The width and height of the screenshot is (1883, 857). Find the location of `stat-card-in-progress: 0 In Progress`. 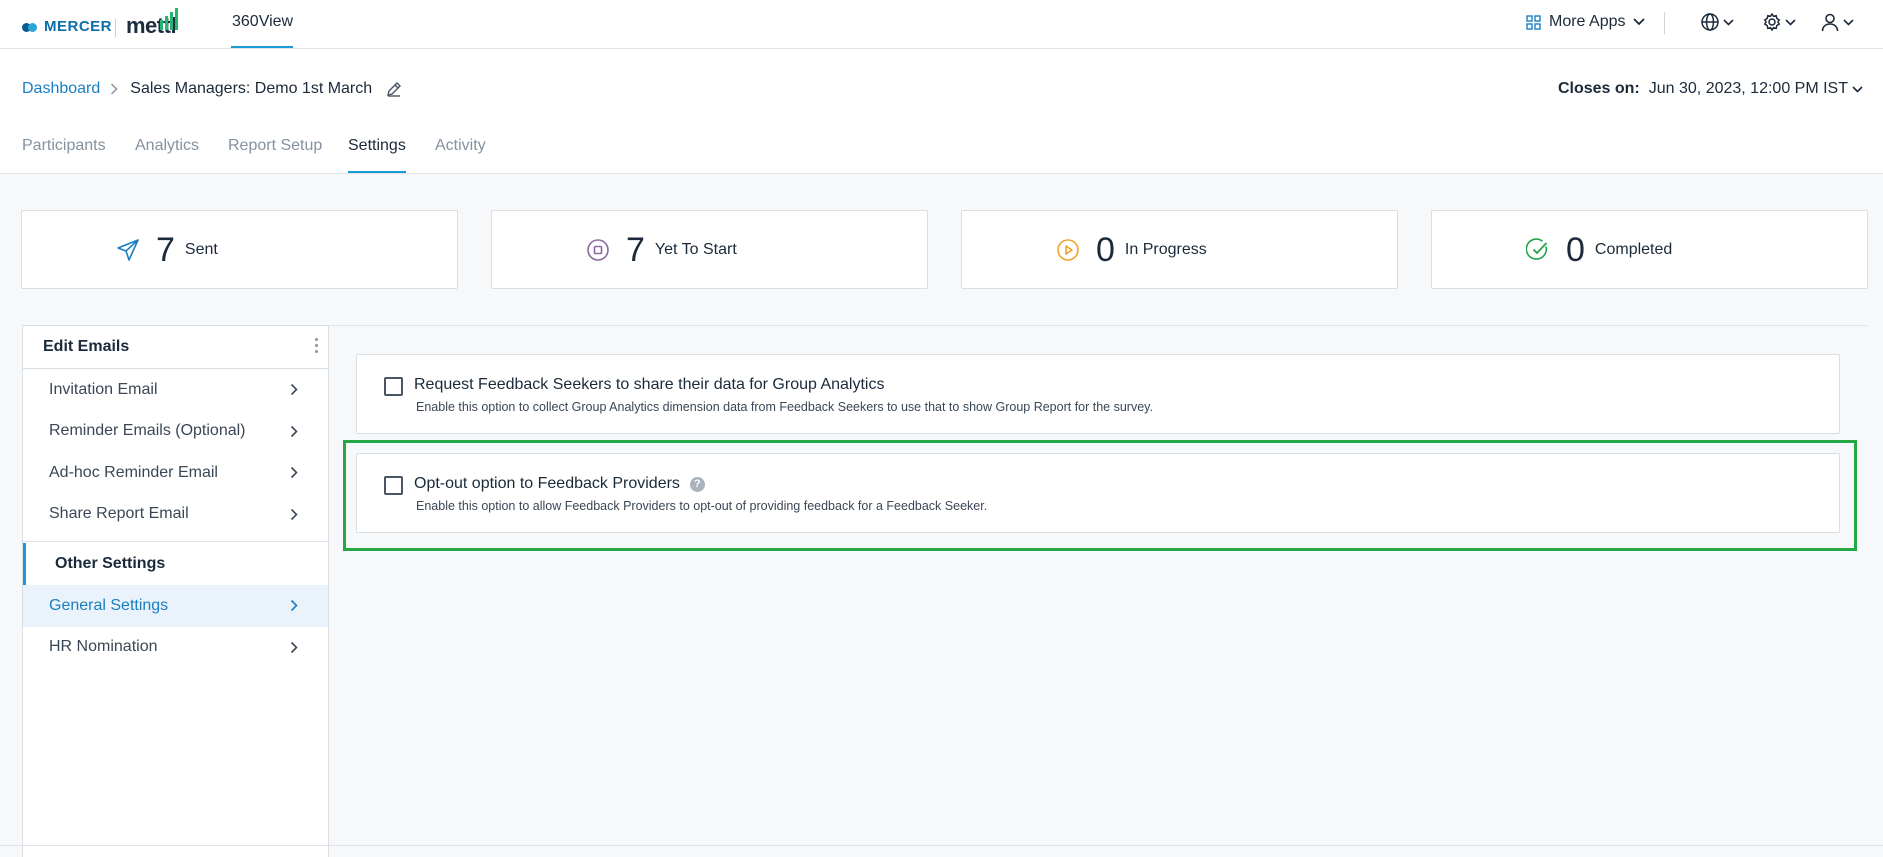

stat-card-in-progress: 0 In Progress is located at coordinates (1179, 249).